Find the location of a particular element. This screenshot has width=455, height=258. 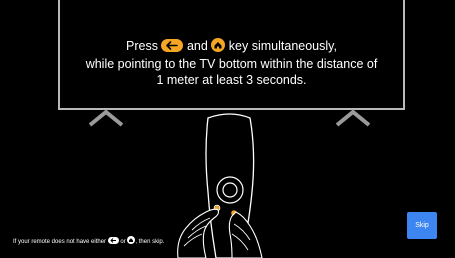

instruction-press-text: Press is located at coordinates (142, 46).